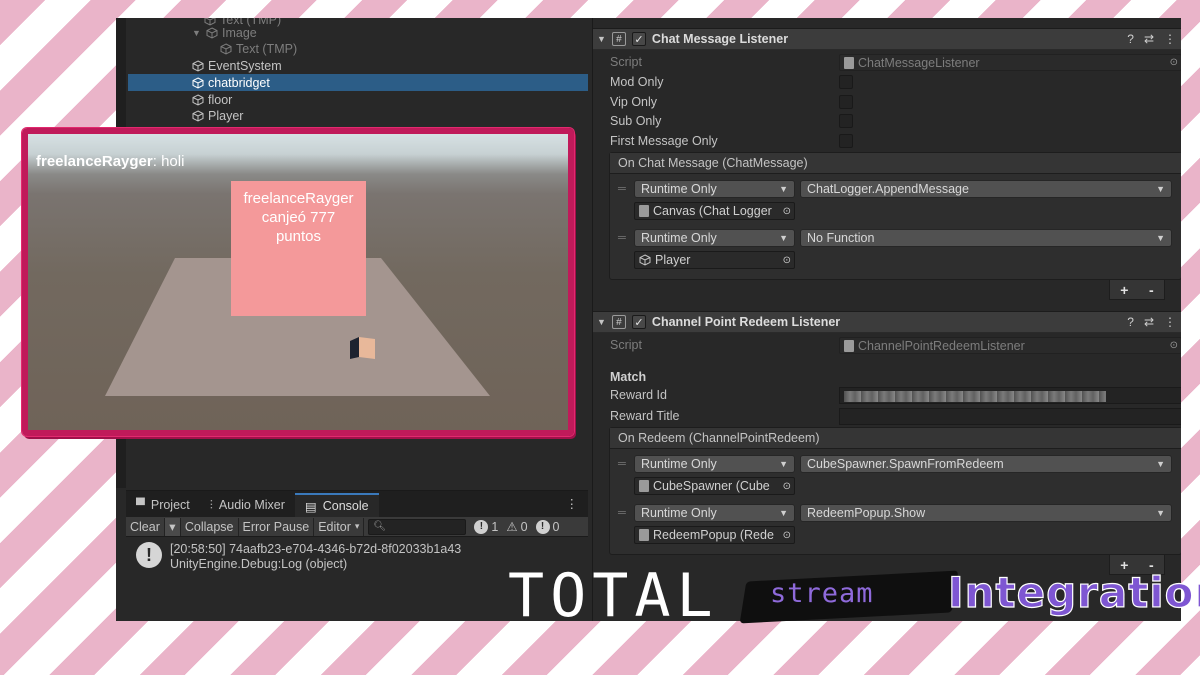 This screenshot has width=1200, height=675. I want to click on console-tab-bar: ▀ Project ⫶ Audio Mixer ▤ Console ⋮, so click(357, 504).